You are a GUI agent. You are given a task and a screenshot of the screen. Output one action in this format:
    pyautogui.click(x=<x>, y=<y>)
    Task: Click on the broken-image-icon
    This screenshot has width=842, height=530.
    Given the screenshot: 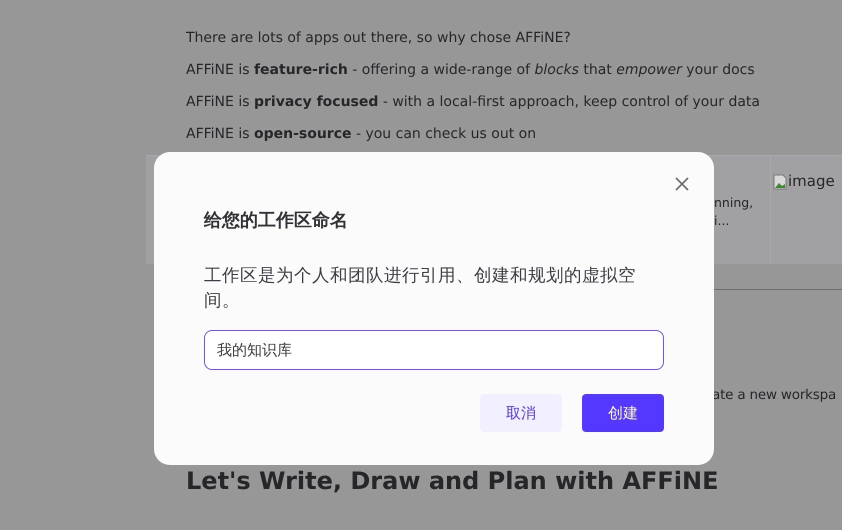 What is the action you would take?
    pyautogui.click(x=780, y=182)
    